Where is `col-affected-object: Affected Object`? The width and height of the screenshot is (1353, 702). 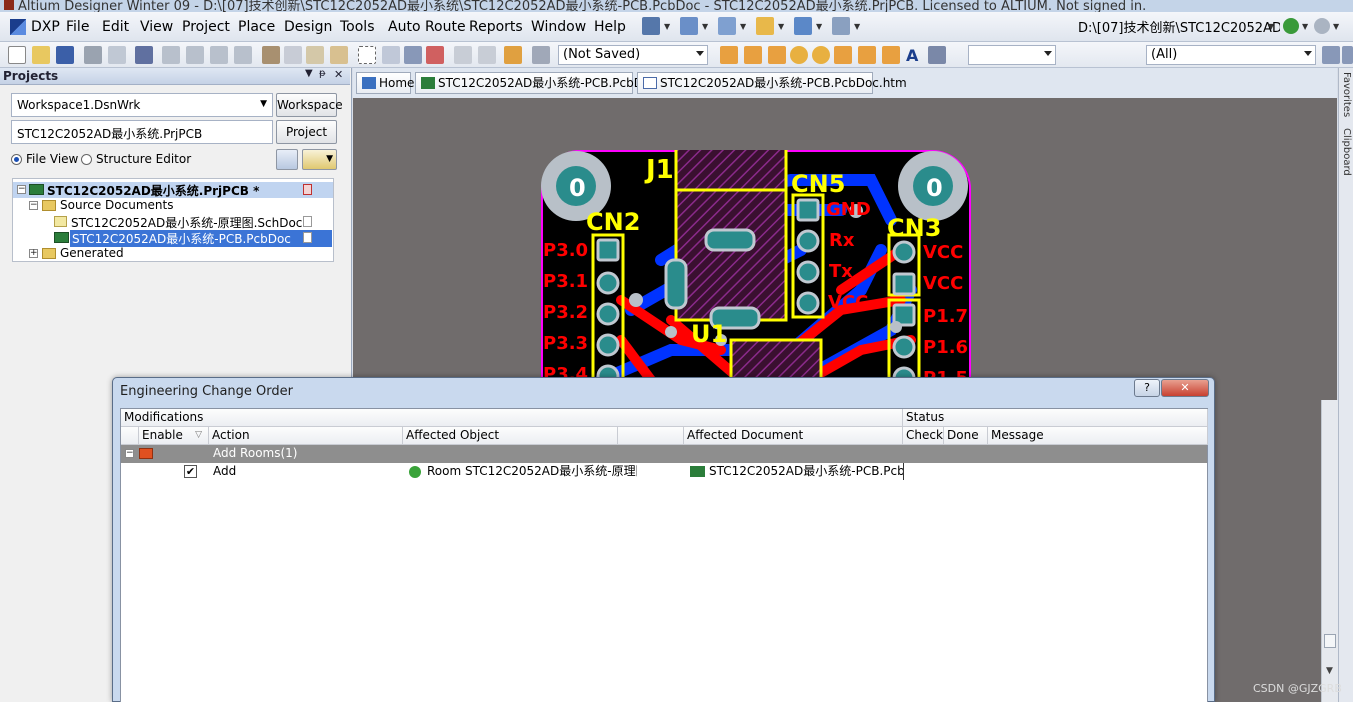 col-affected-object: Affected Object is located at coordinates (510, 436).